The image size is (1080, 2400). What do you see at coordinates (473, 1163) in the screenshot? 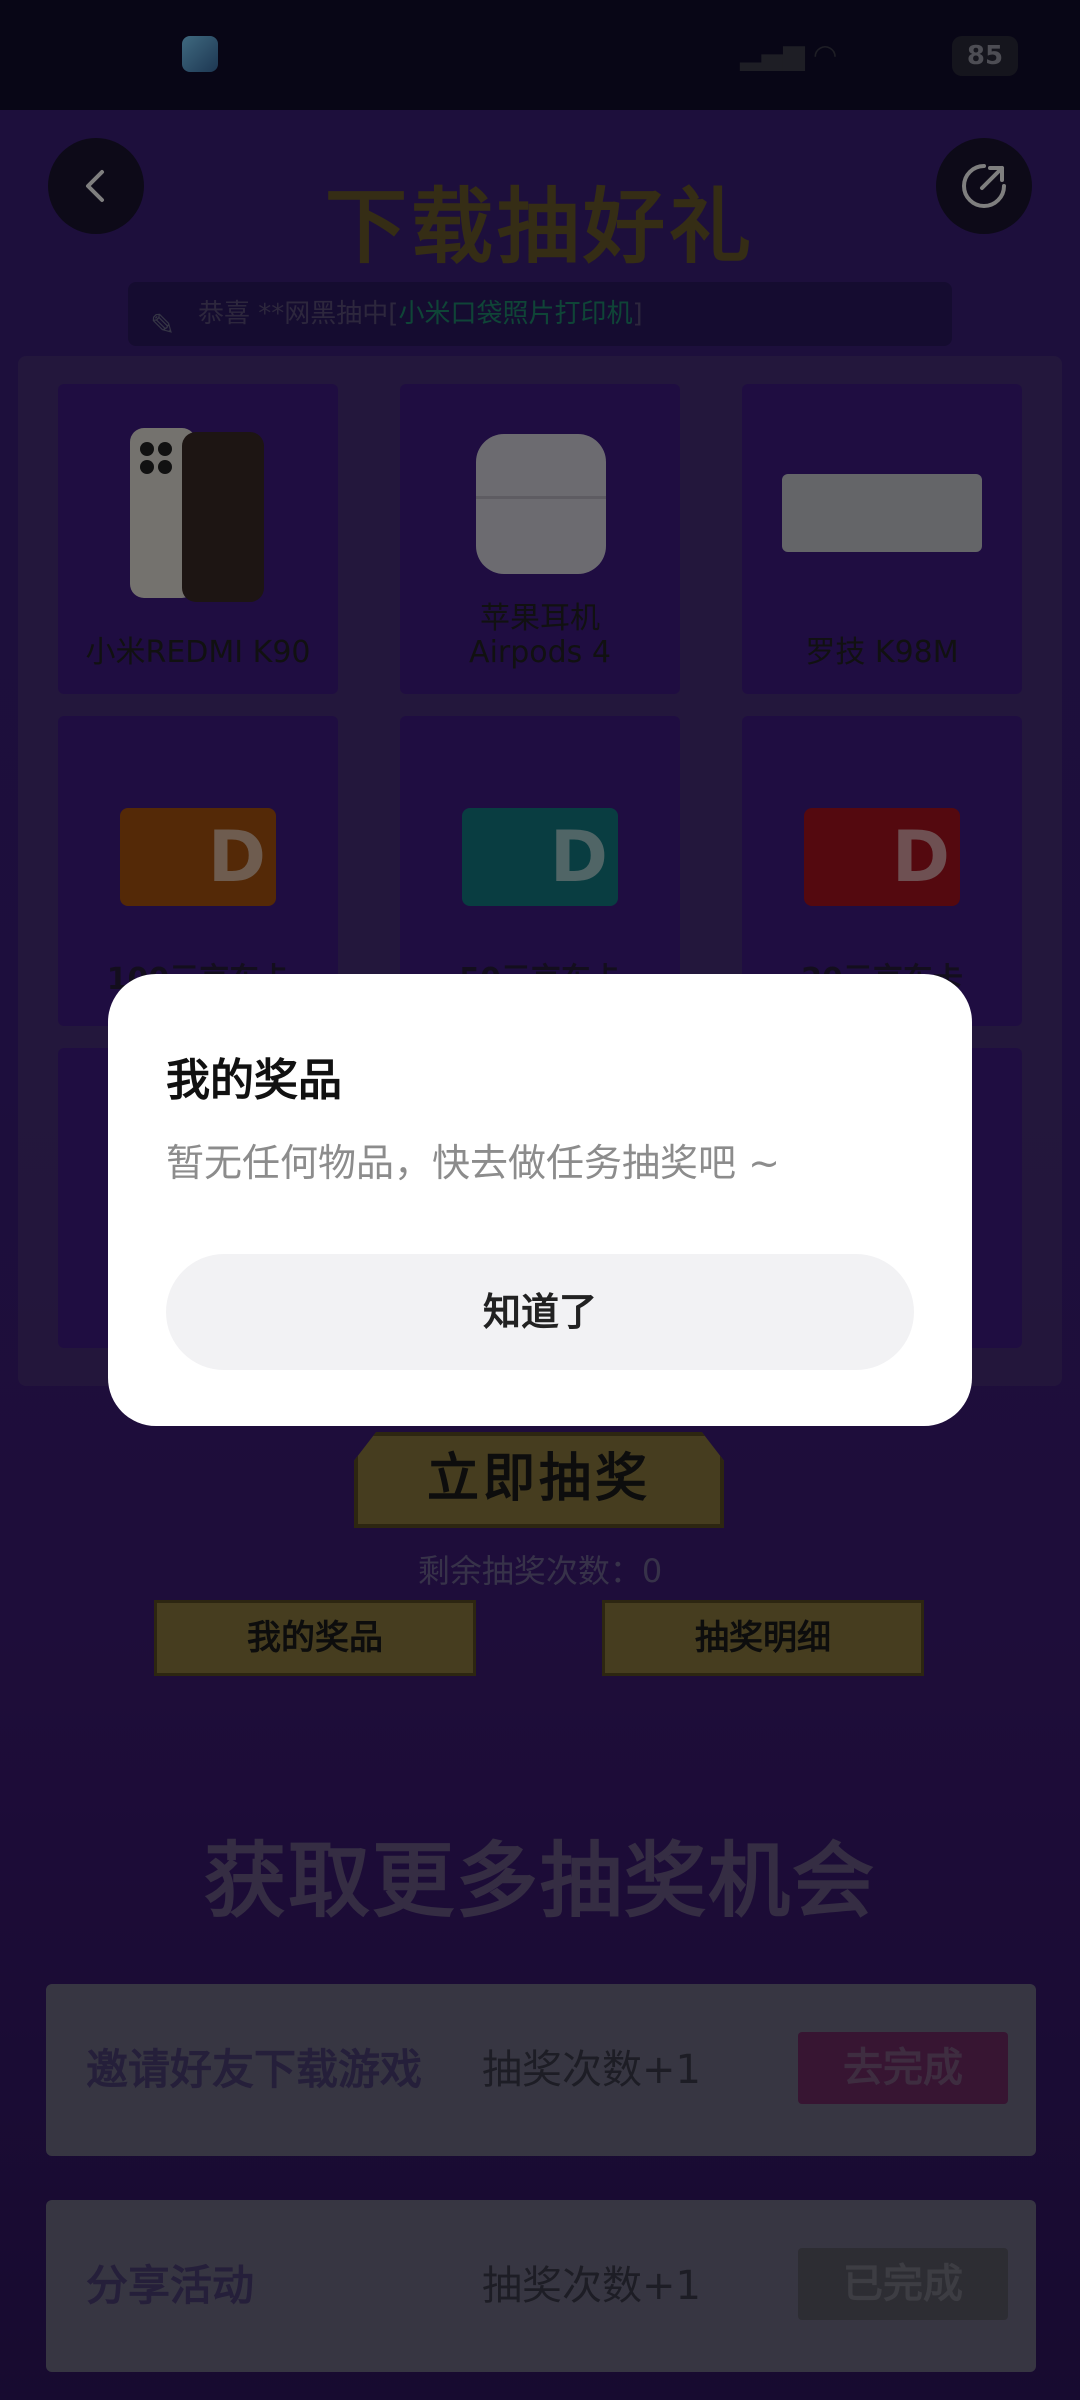
I see `dialog-message: 暂无任何物品，快去做任务抽奖吧 ~` at bounding box center [473, 1163].